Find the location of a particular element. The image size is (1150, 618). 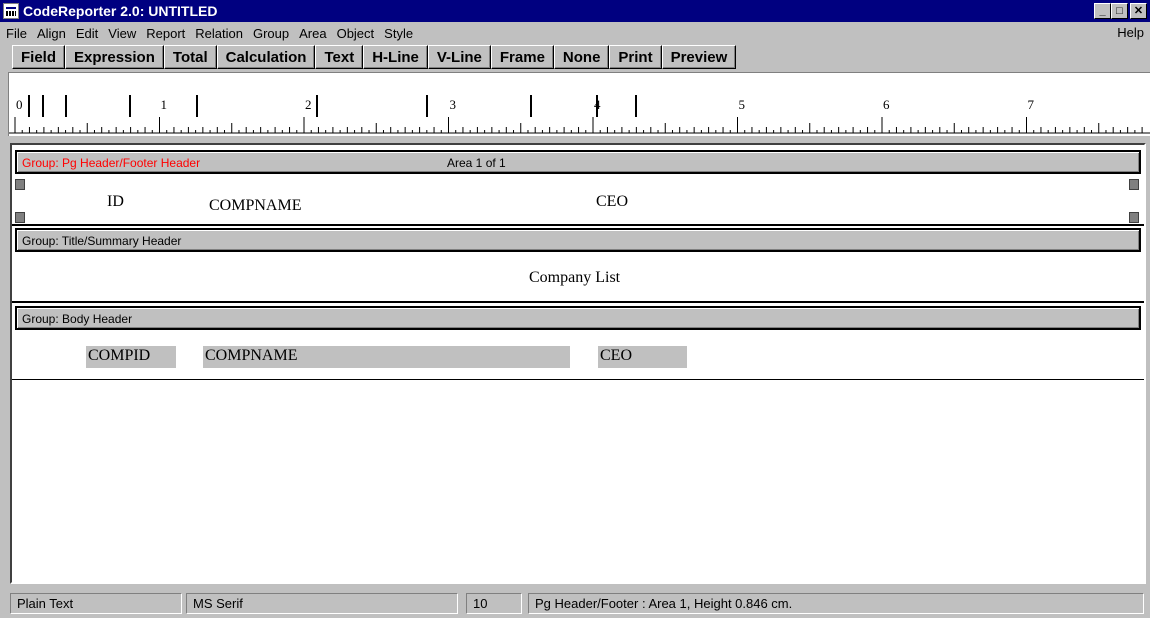

h-line-button: H-Line is located at coordinates (395, 57).